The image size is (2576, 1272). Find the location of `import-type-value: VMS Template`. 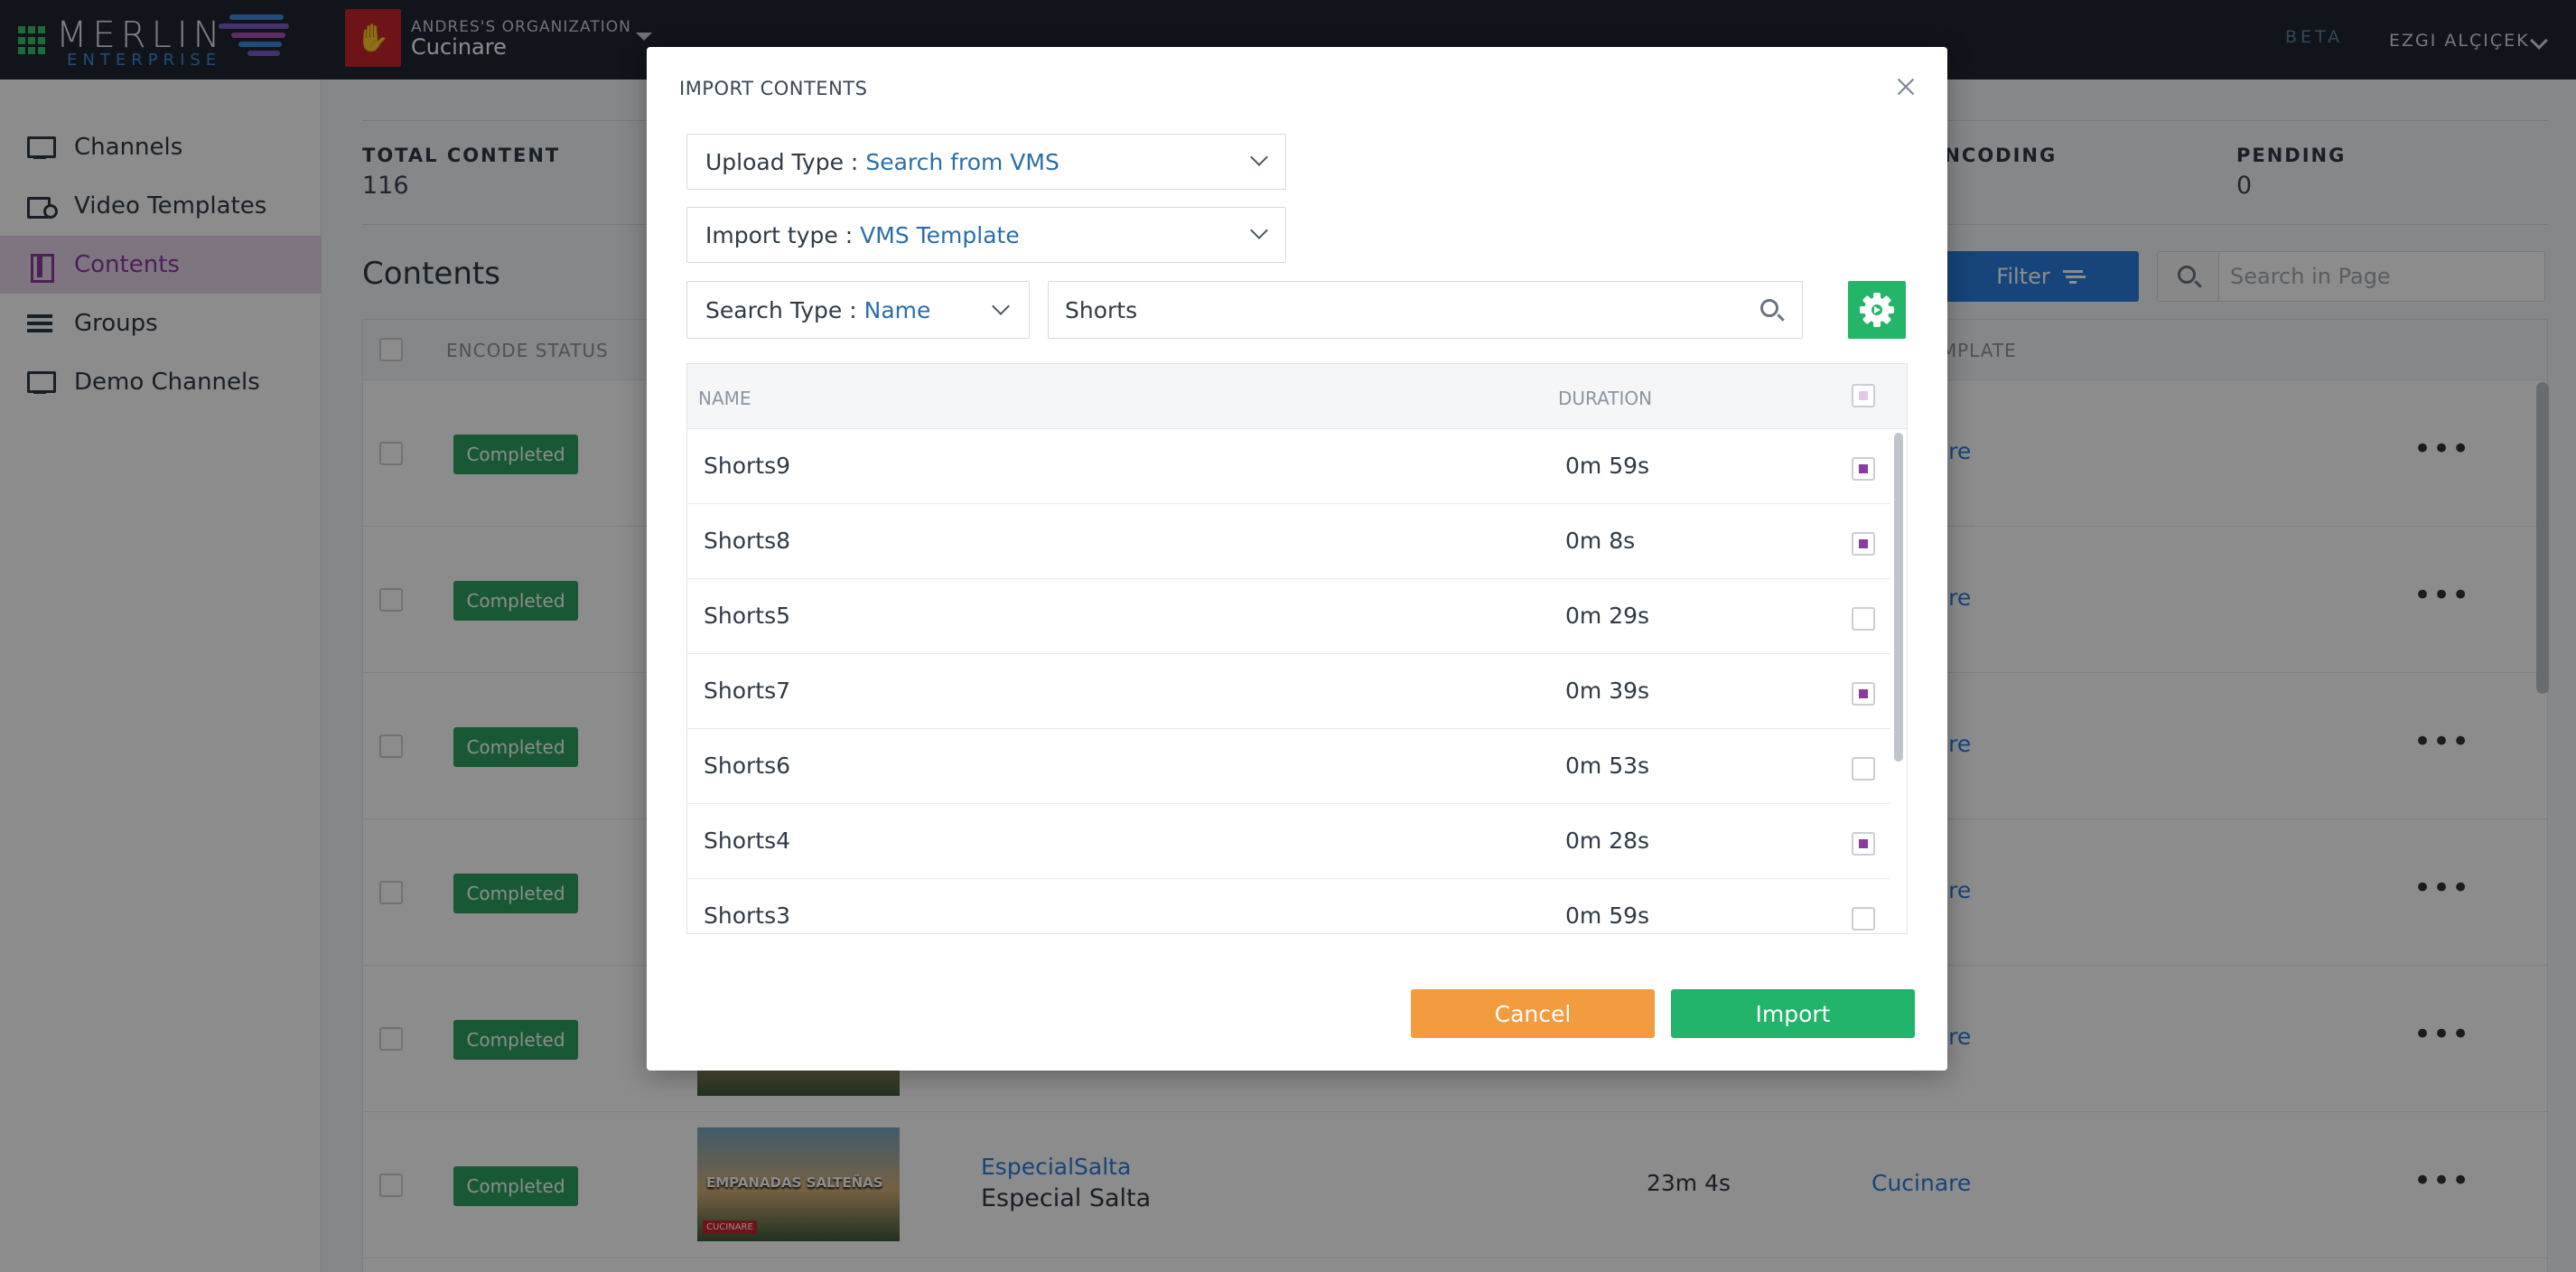

import-type-value: VMS Template is located at coordinates (940, 234).